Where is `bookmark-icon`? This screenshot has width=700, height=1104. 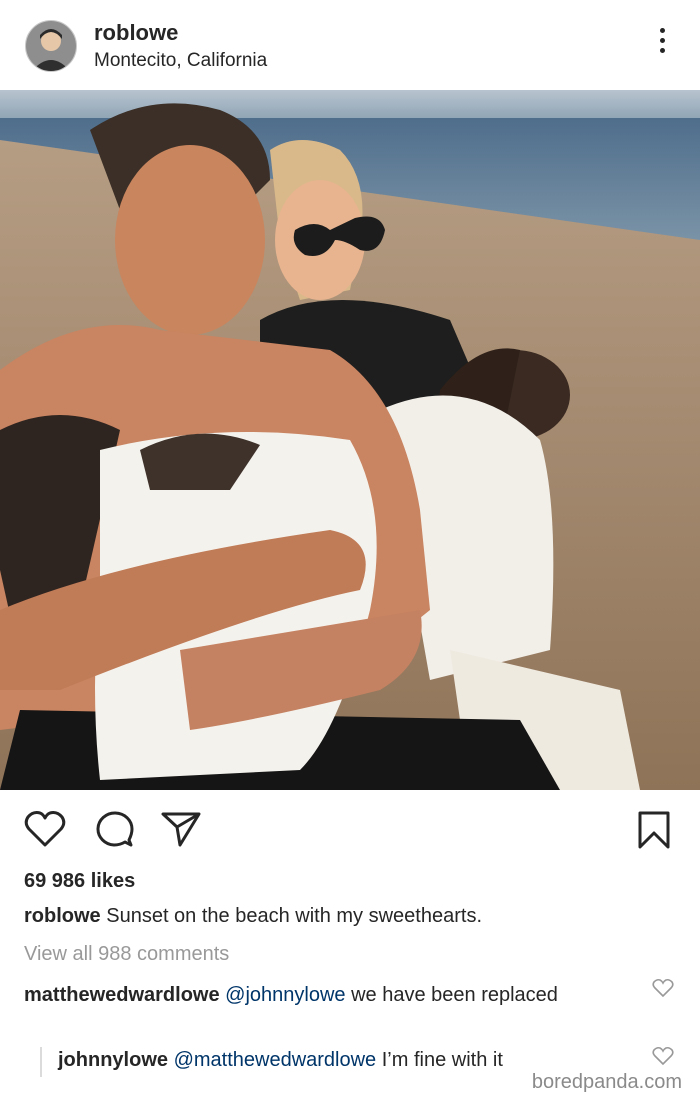
bookmark-icon is located at coordinates (654, 830).